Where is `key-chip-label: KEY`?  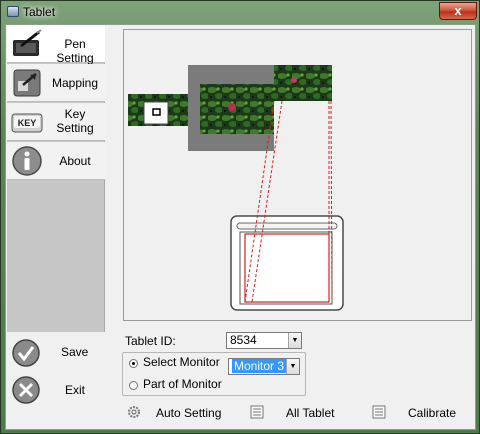
key-chip-label: KEY is located at coordinates (27, 123).